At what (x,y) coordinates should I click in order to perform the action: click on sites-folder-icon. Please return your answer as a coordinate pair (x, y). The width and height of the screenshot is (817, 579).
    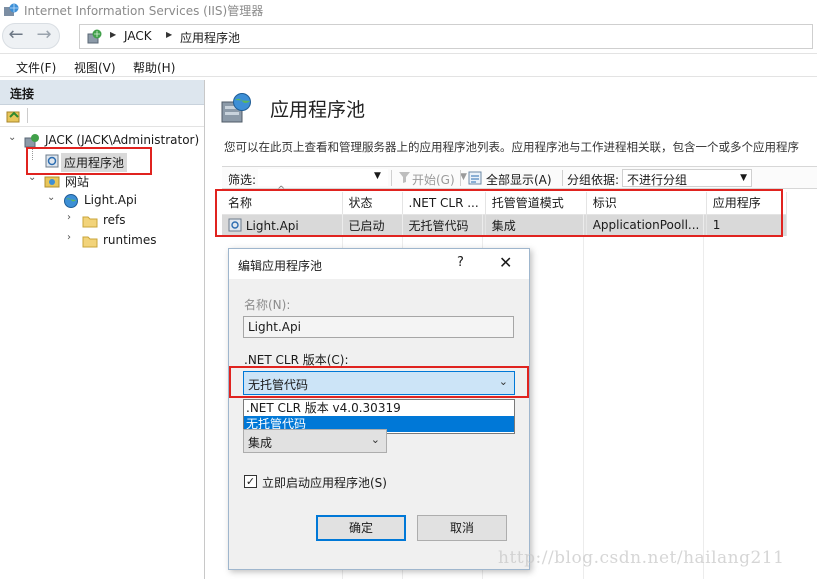
    Looking at the image, I should click on (52, 182).